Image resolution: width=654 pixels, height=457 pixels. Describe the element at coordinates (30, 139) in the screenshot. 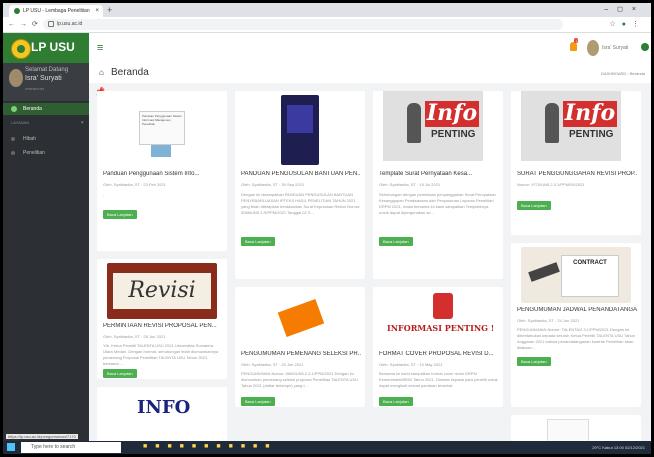

I see `sidebar-item-label: Hibah` at that location.